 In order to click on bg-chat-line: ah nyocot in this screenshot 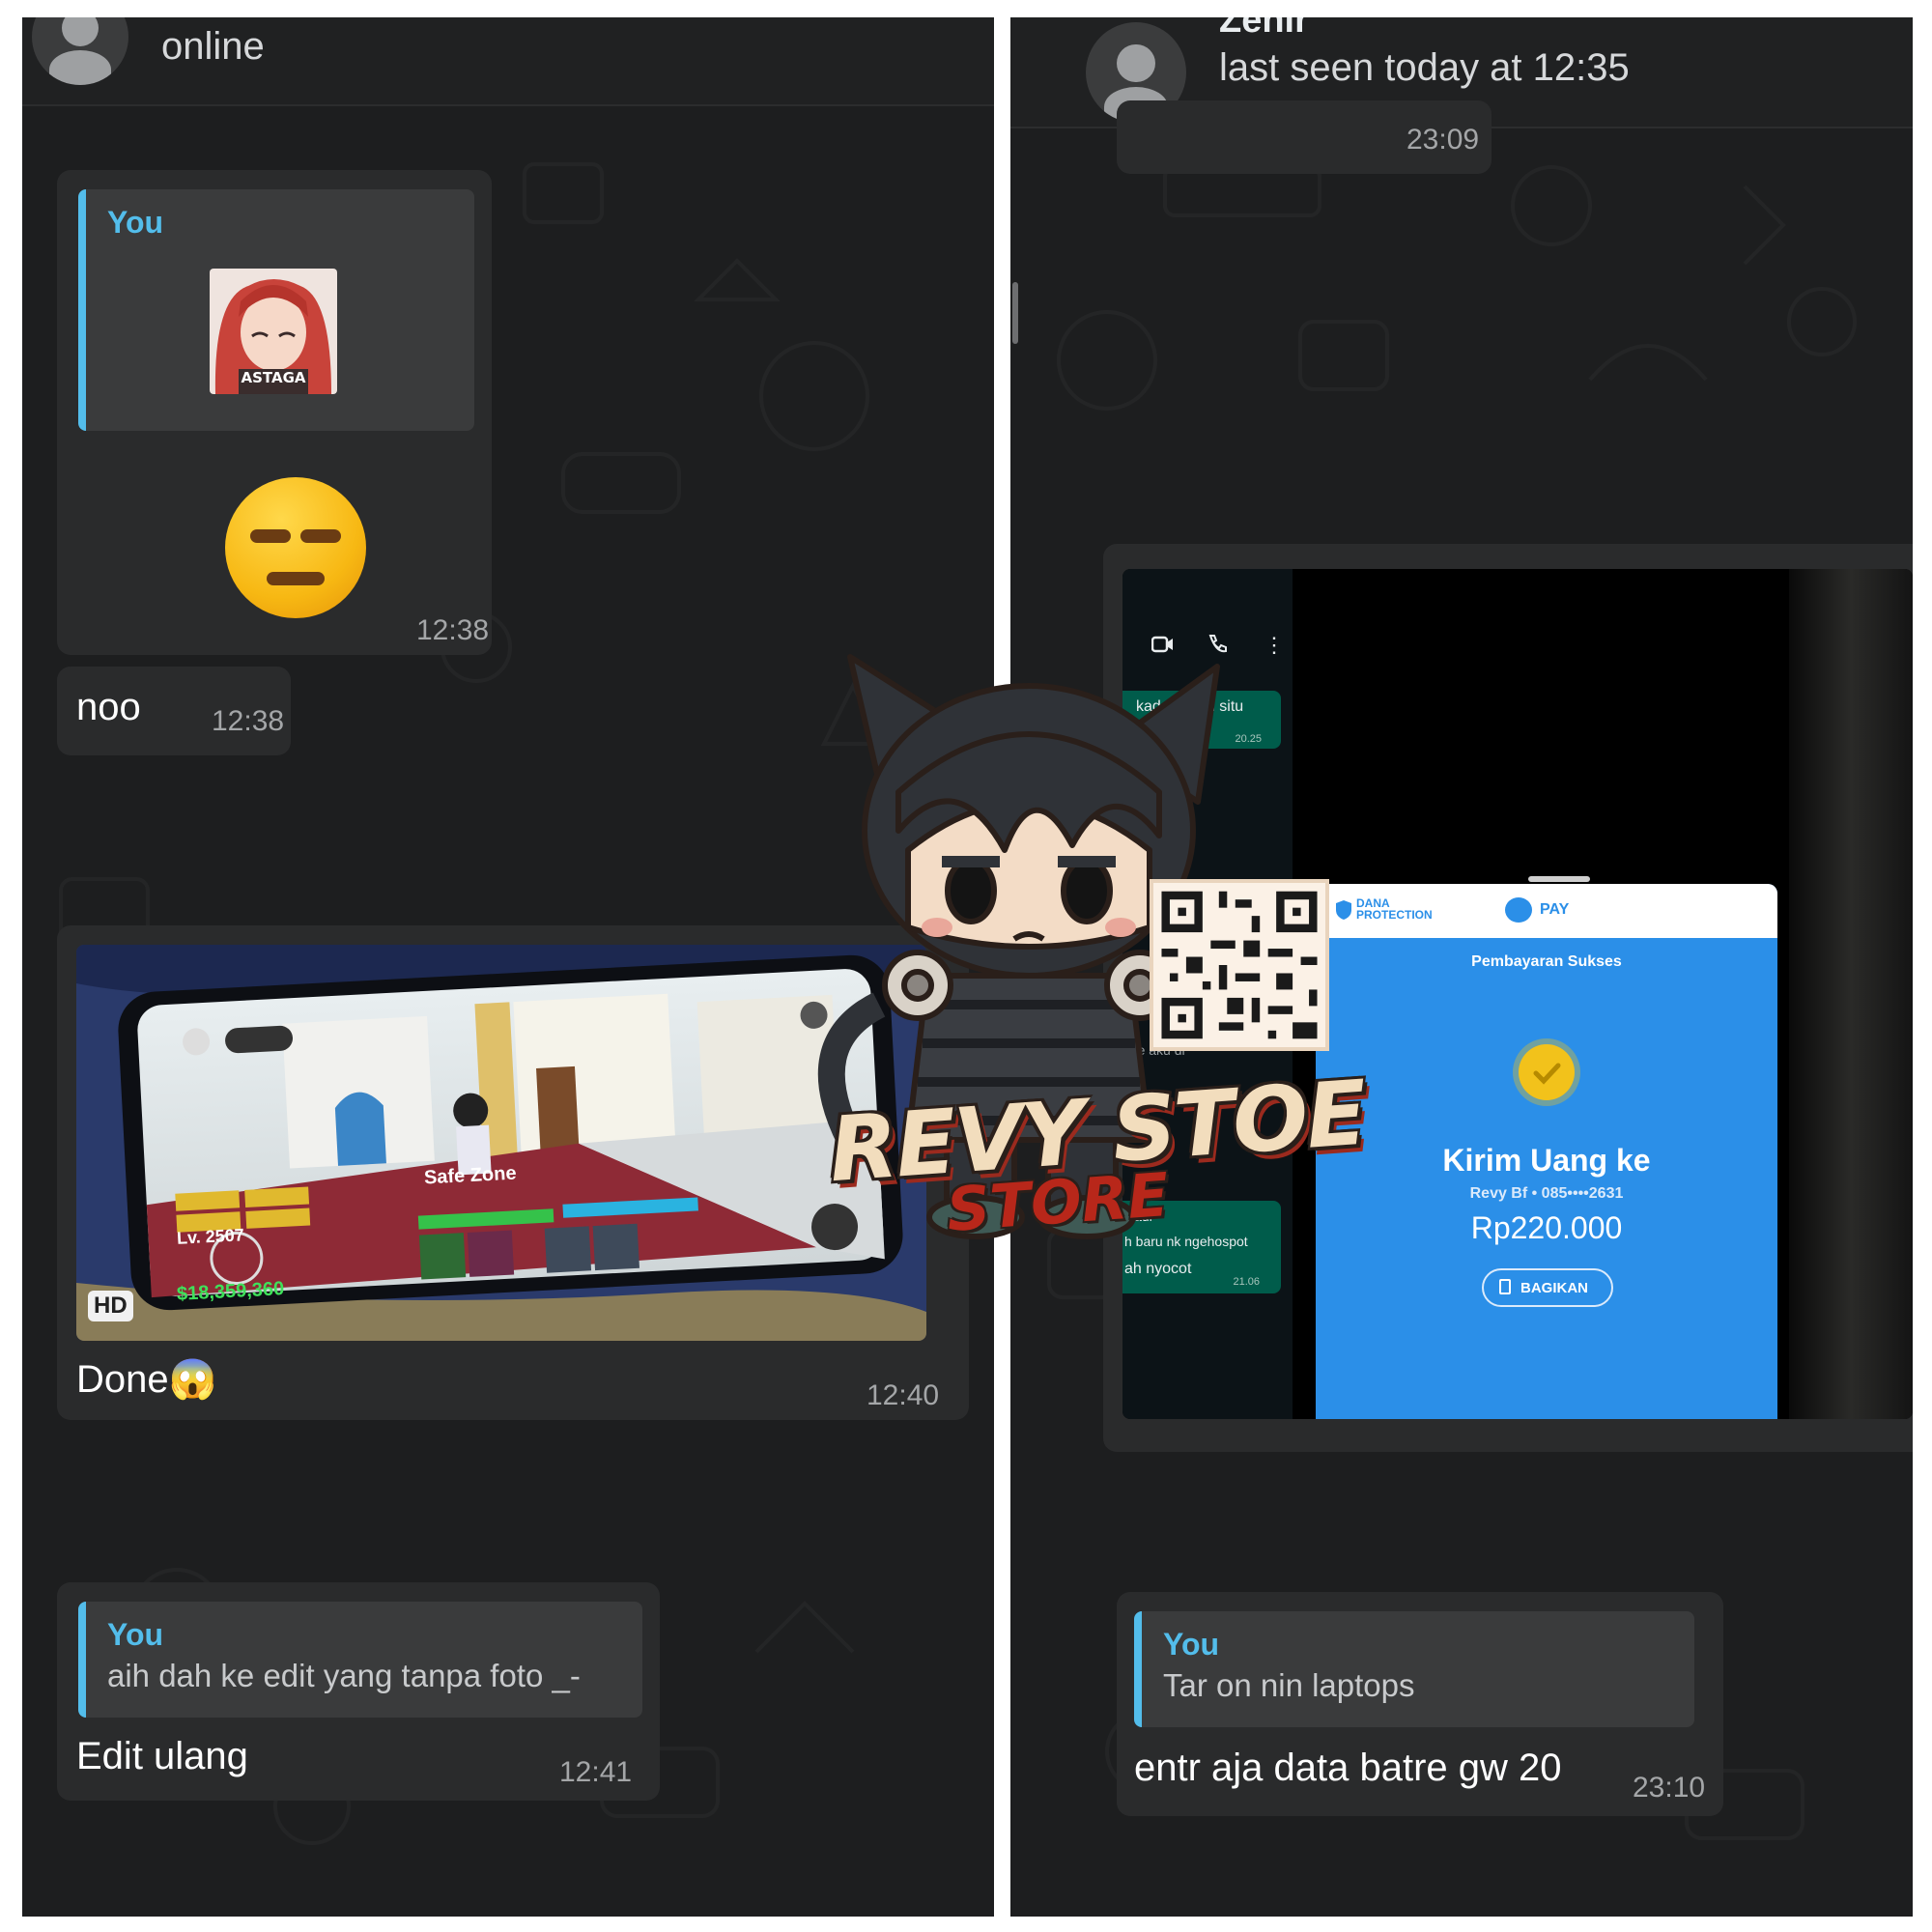, I will do `click(1158, 1269)`.